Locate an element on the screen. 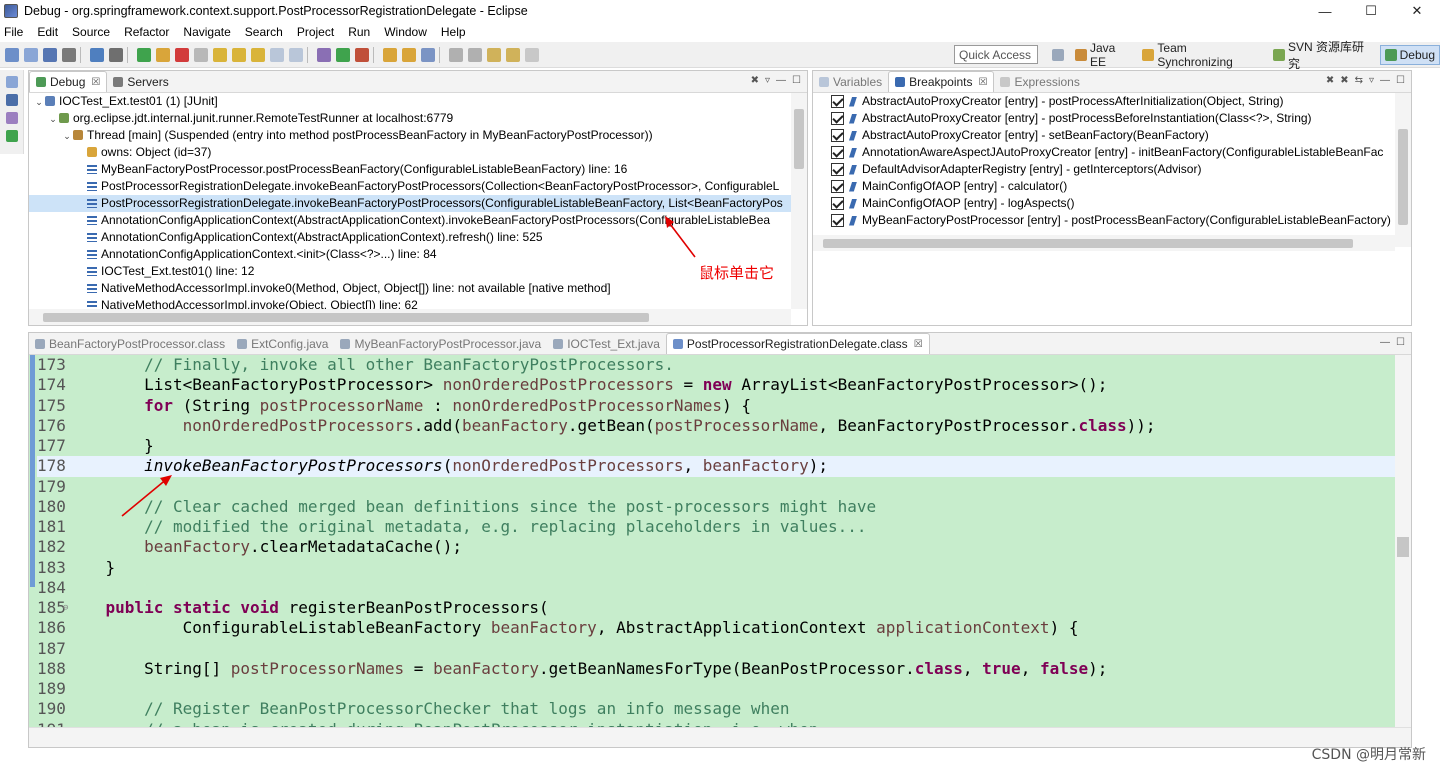  fold-toggle-icon: ⊖ is located at coordinates (65, 608).